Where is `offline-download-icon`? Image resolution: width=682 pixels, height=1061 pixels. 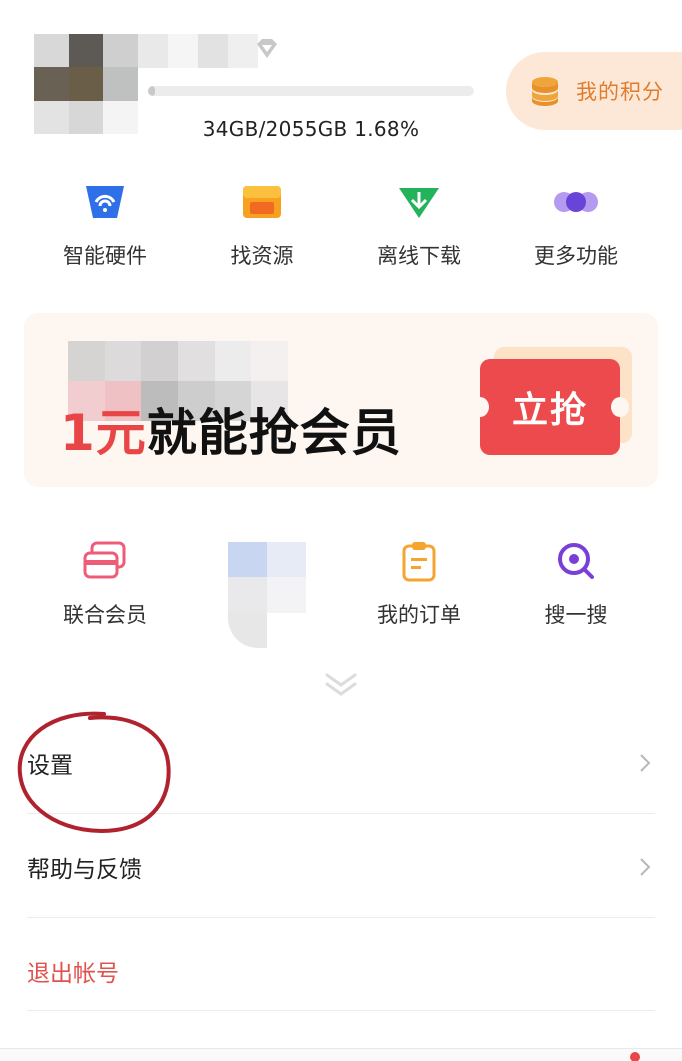 offline-download-icon is located at coordinates (419, 203).